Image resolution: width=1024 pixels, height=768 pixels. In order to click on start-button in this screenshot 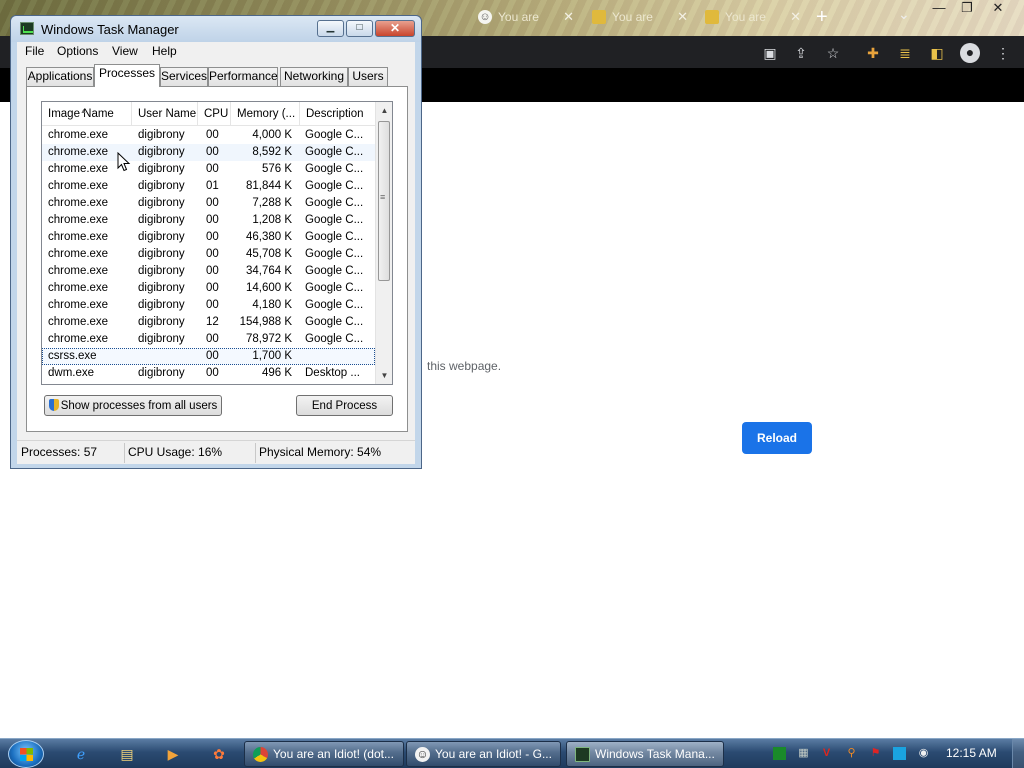, I will do `click(26, 754)`.